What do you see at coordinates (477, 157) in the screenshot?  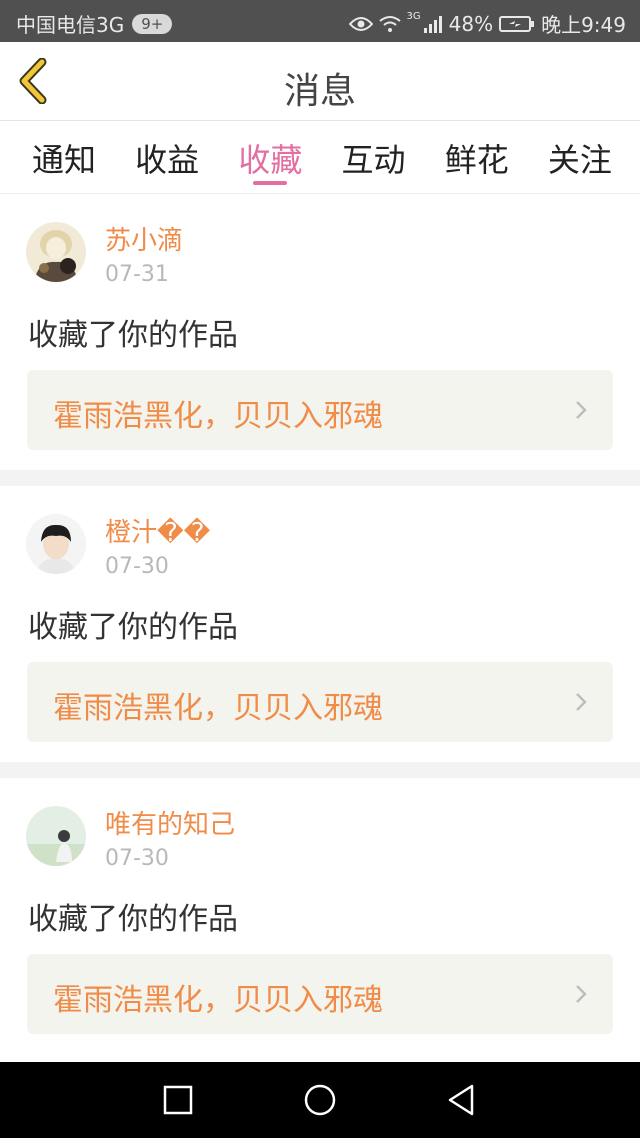 I see `tab-flowers: 鲜花` at bounding box center [477, 157].